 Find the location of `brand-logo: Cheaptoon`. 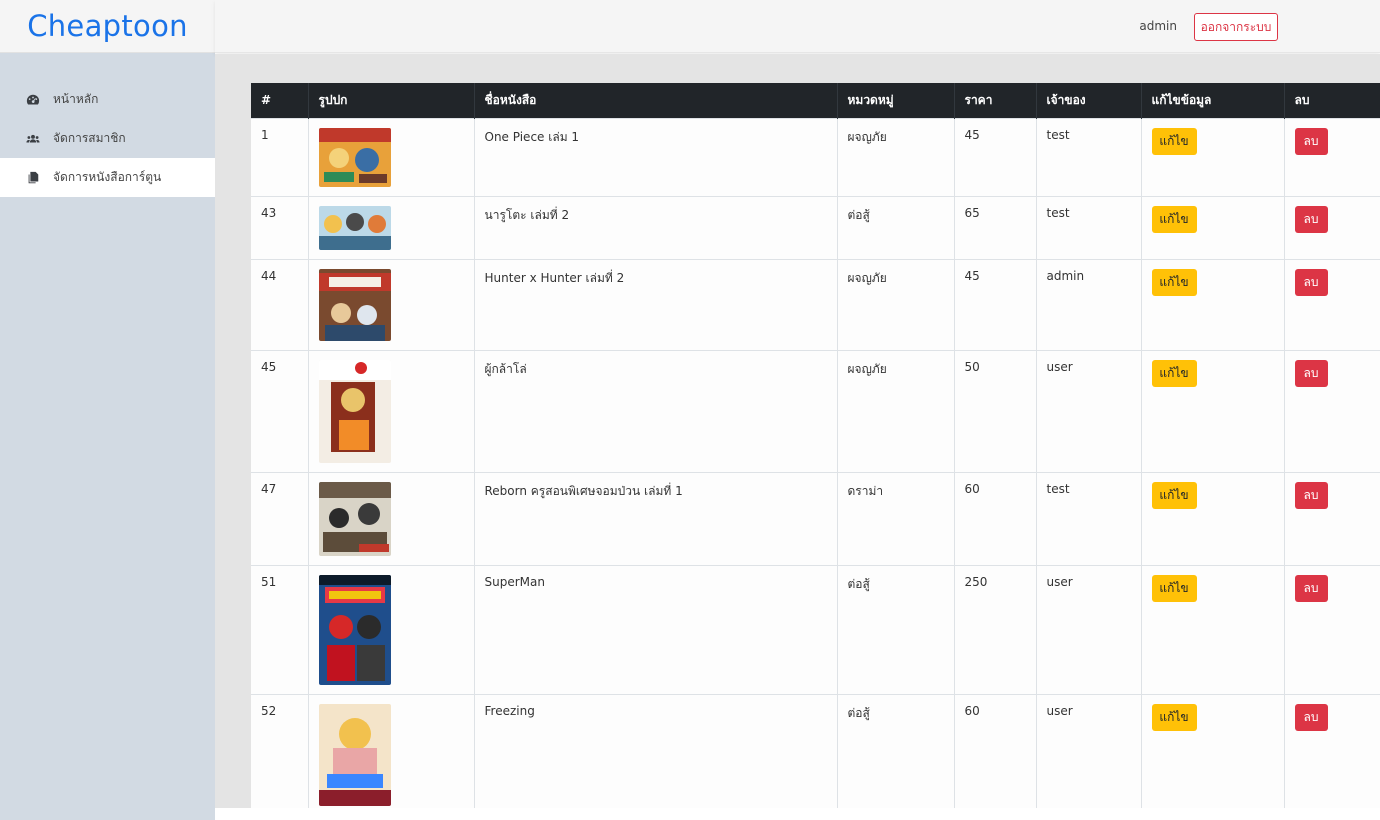

brand-logo: Cheaptoon is located at coordinates (107, 26).